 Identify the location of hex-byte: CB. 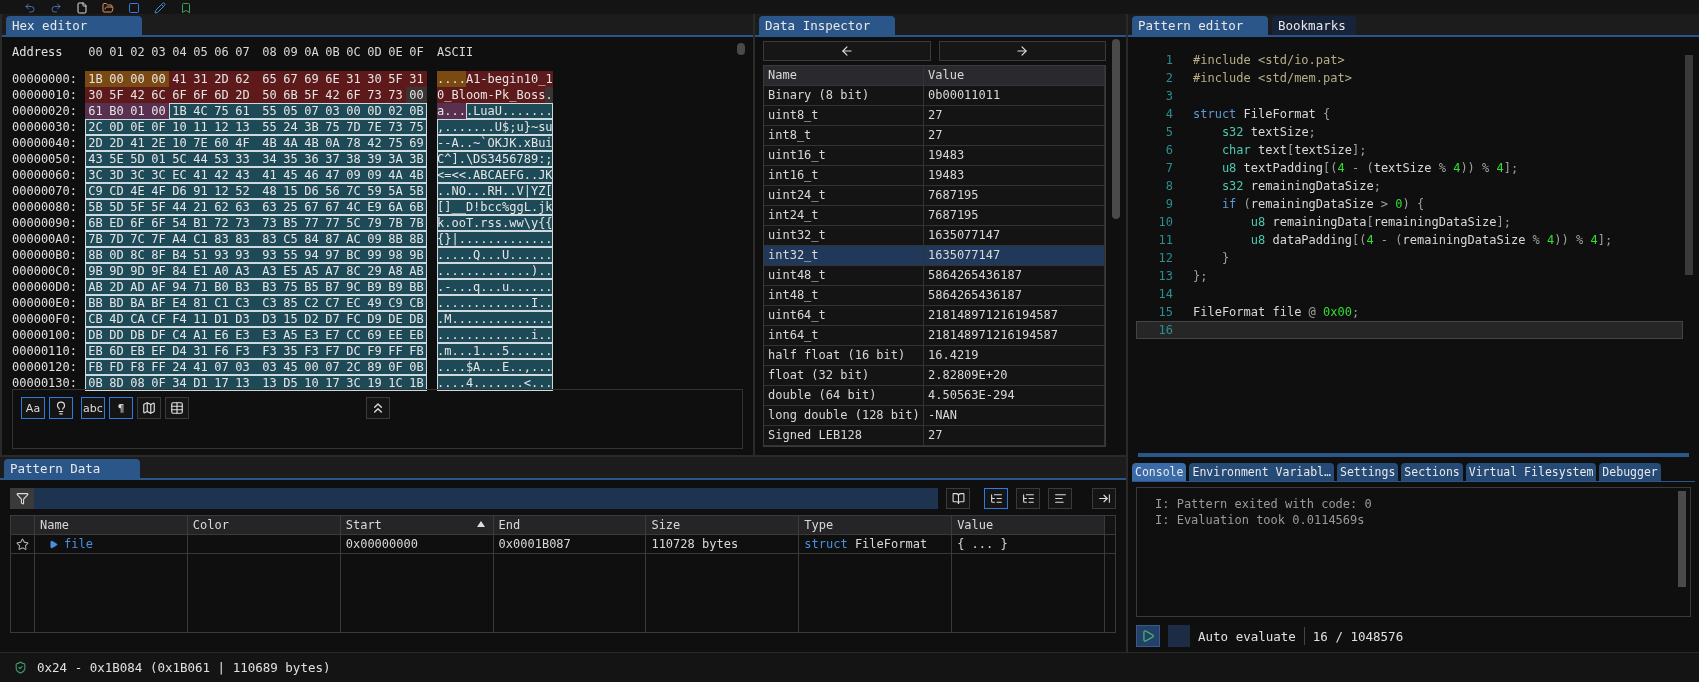
(416, 303).